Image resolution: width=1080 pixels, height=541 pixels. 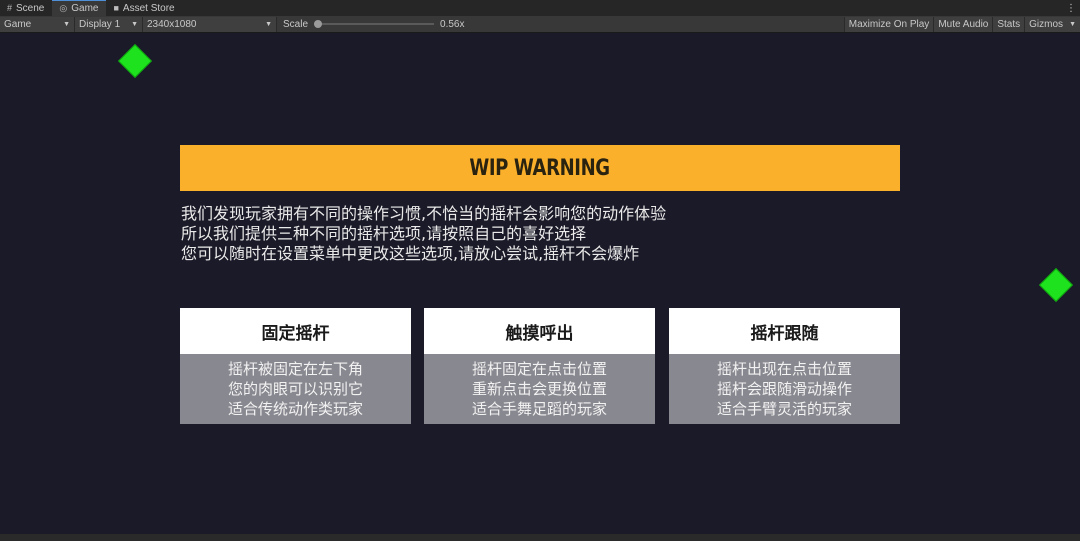 I want to click on tab-game: ◎ Game, so click(x=79, y=8).